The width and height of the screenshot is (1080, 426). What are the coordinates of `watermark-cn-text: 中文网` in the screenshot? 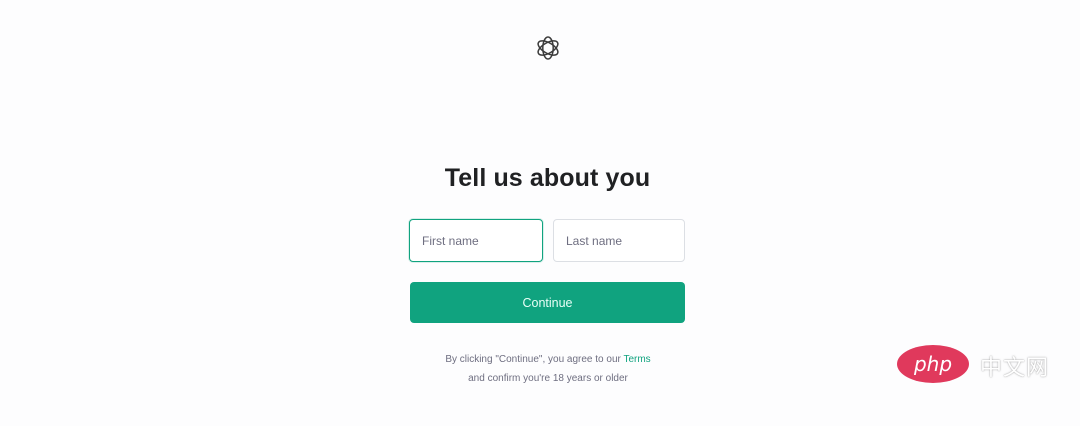 It's located at (1015, 368).